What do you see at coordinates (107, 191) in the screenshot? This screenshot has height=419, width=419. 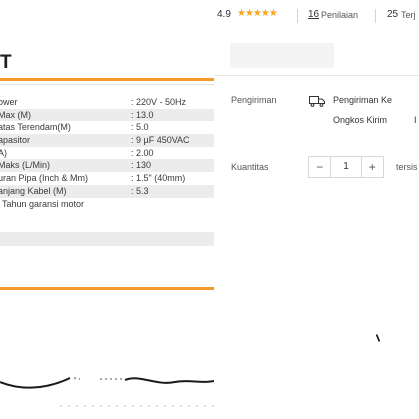 I see `spec-row: anjang Kabel (M) : 5.3` at bounding box center [107, 191].